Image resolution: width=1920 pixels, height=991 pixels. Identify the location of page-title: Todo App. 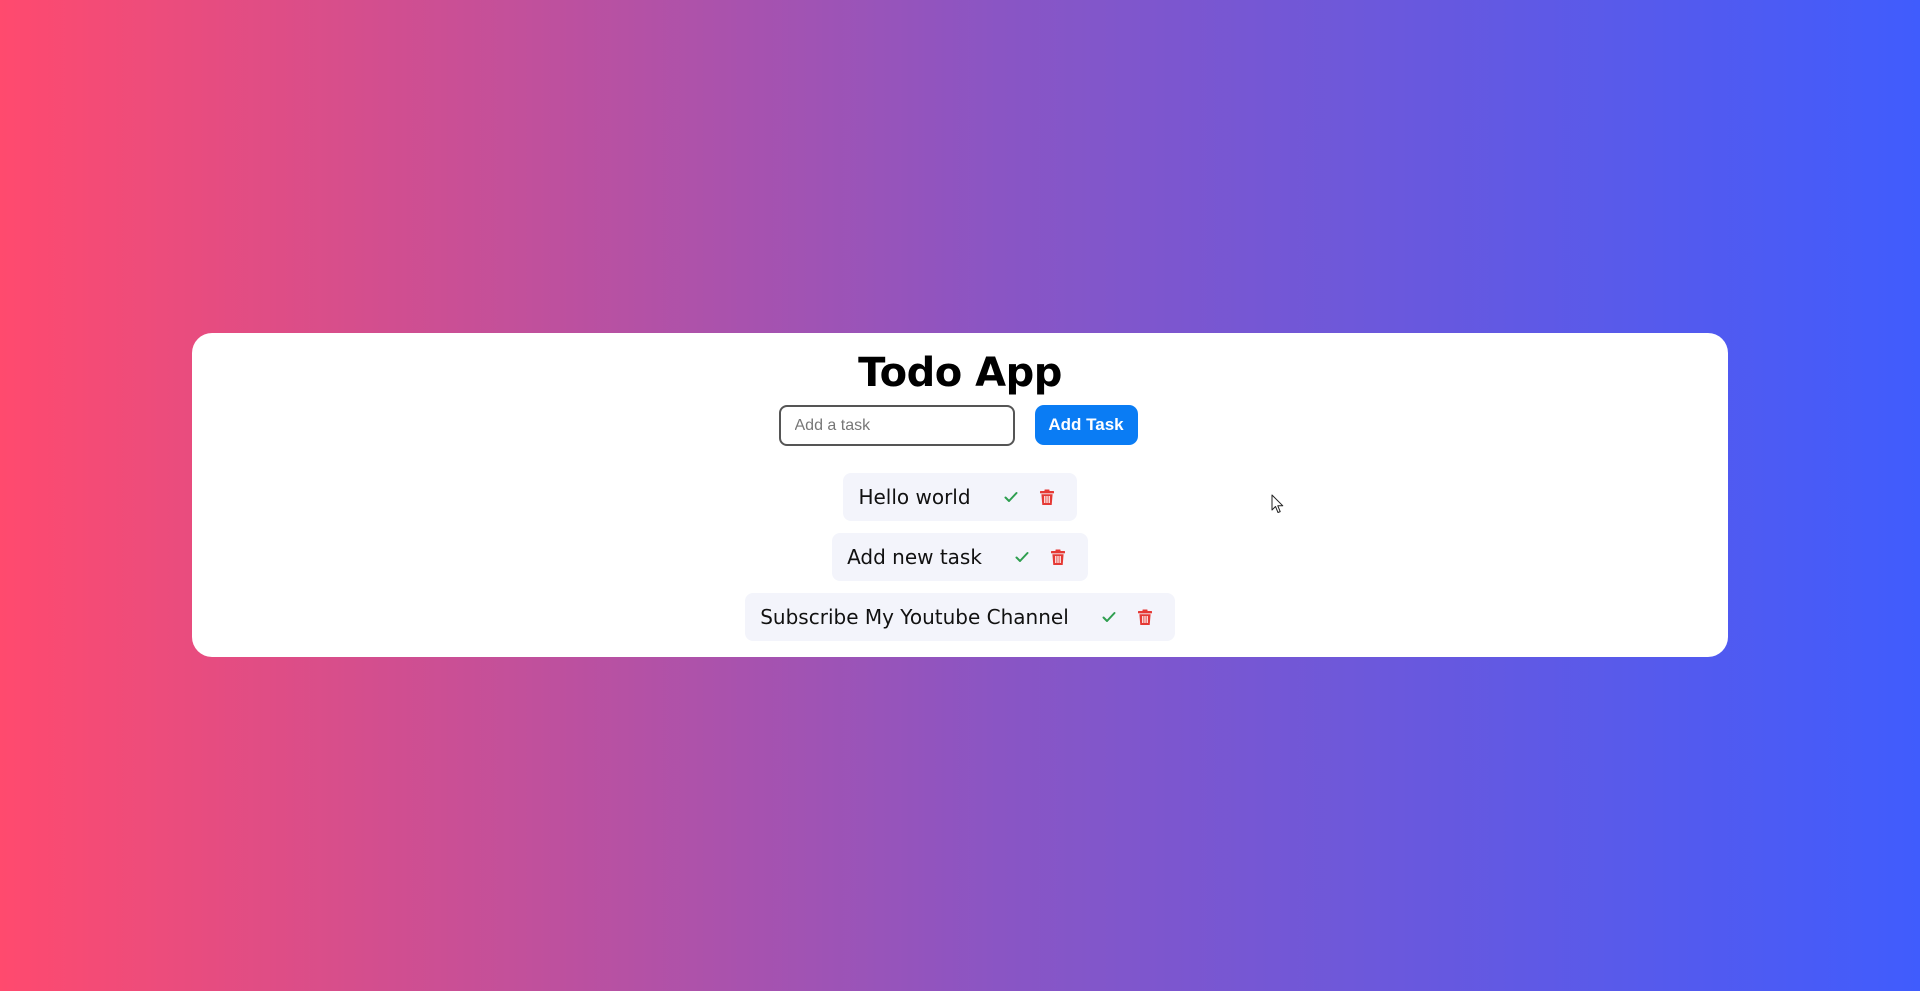
(960, 373).